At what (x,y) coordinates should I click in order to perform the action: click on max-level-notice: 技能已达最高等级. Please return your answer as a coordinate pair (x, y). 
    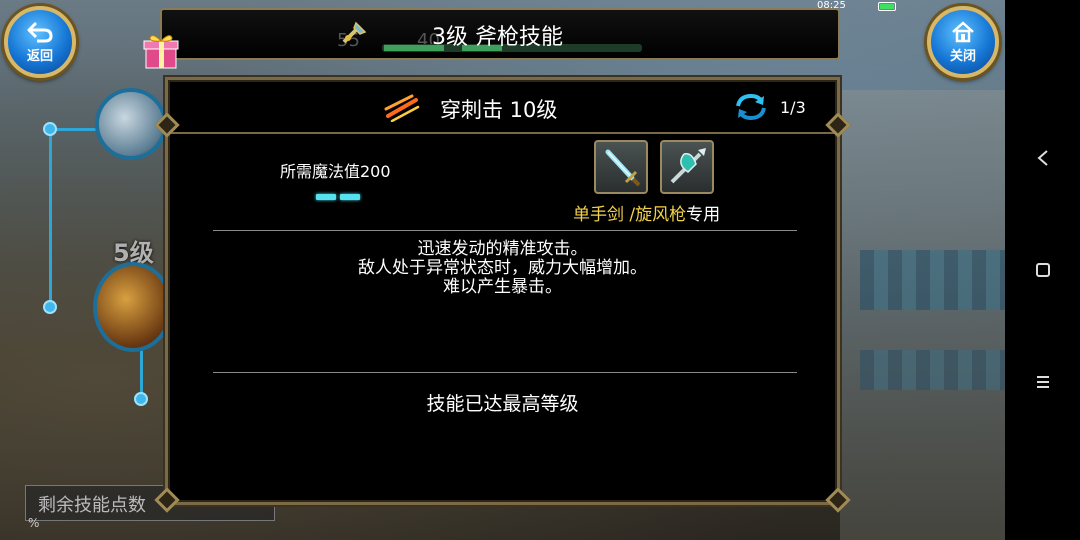
    Looking at the image, I should click on (502, 404).